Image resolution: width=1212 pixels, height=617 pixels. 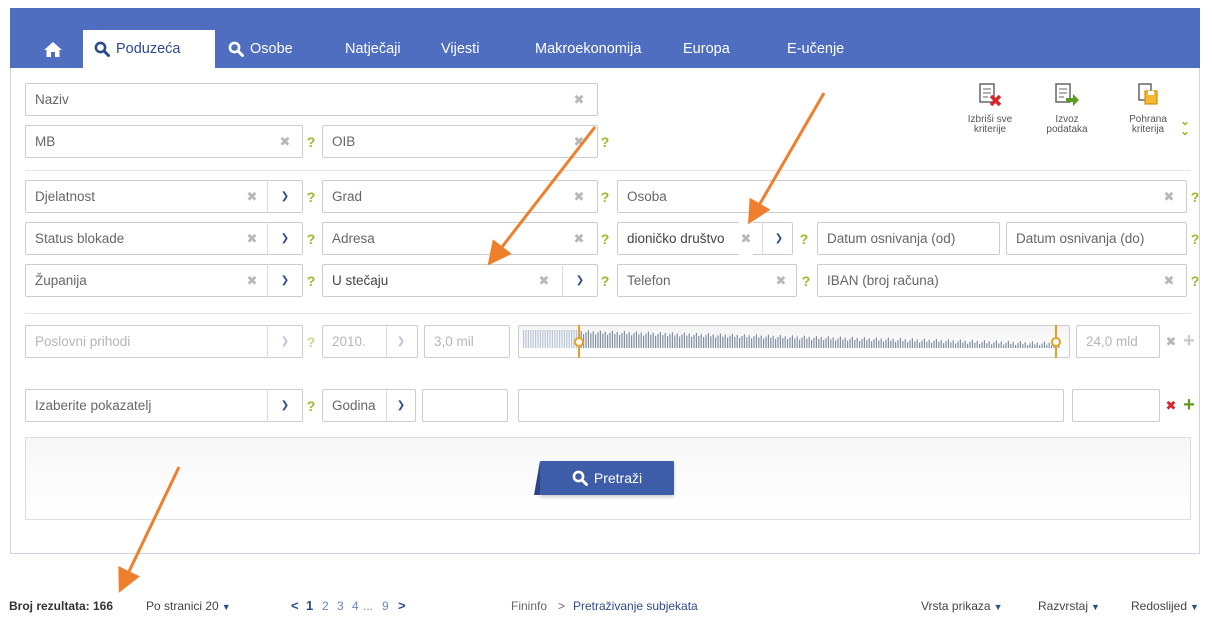 I want to click on naziv-input: Naziv, so click(x=311, y=99).